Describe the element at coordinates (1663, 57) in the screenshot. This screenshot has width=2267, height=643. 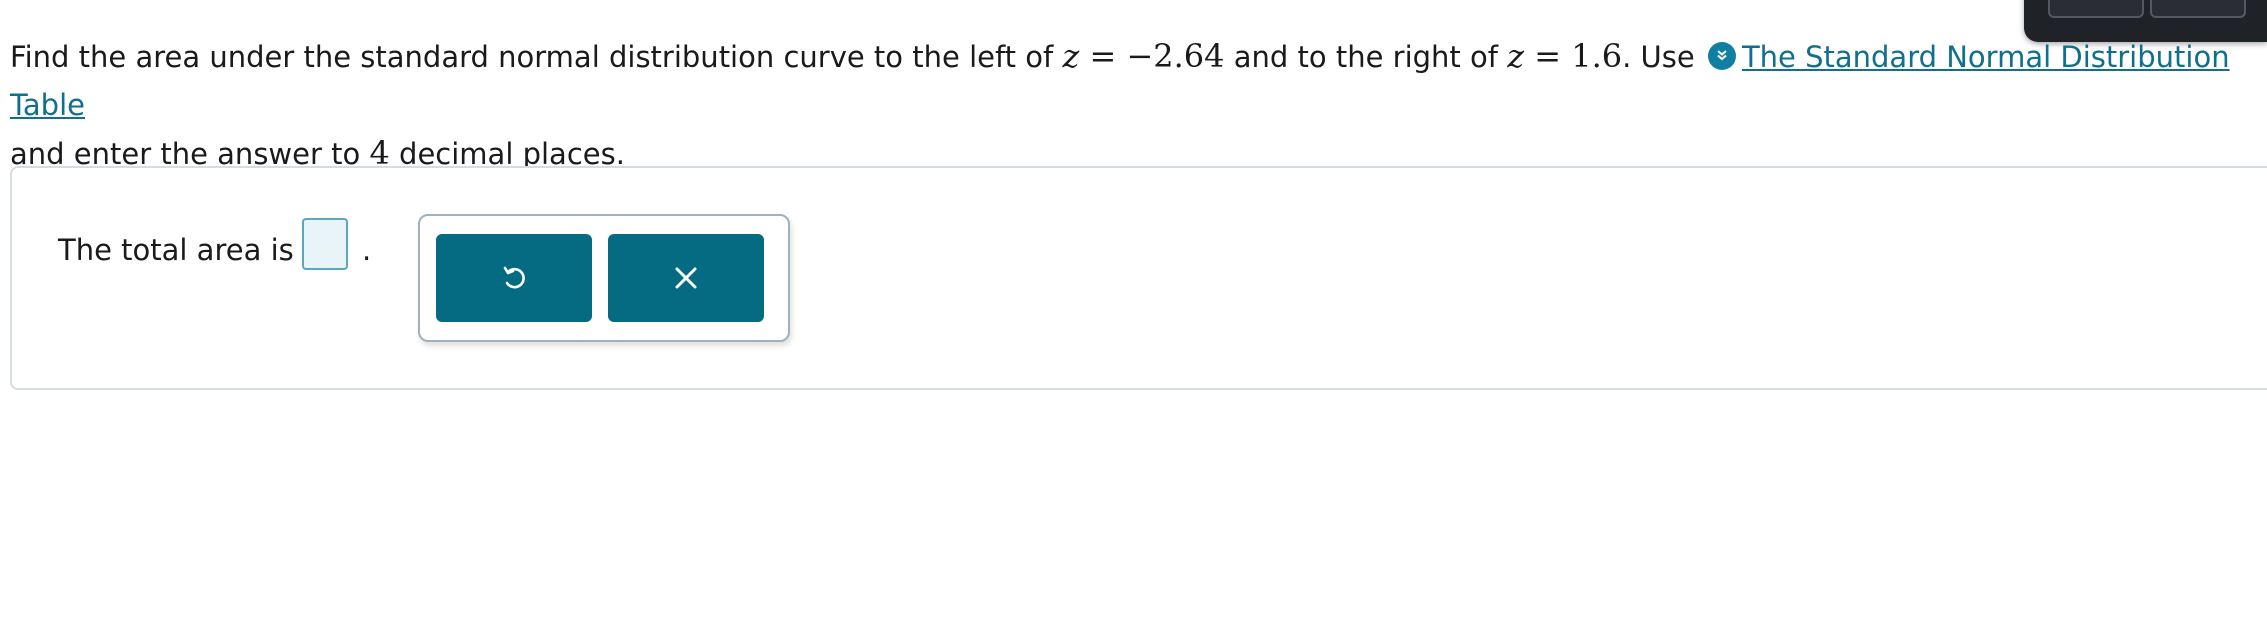
I see `question-part-3: . Use` at that location.